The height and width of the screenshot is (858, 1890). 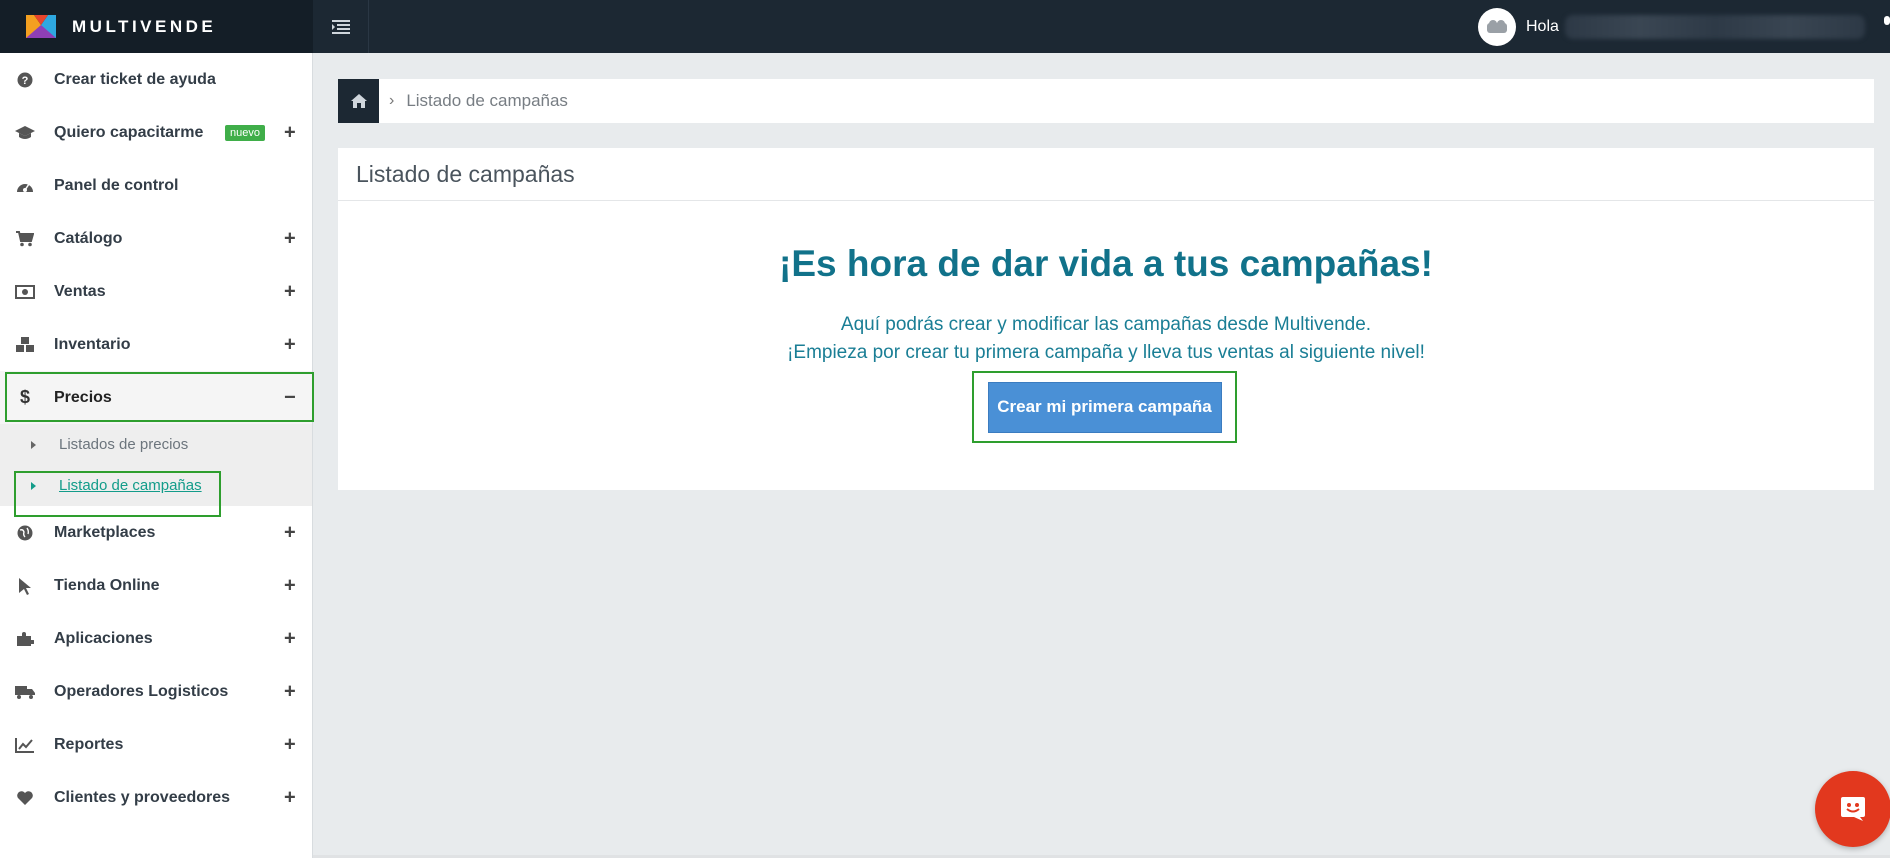 What do you see at coordinates (83, 397) in the screenshot?
I see `sidebar-item-label: Precios` at bounding box center [83, 397].